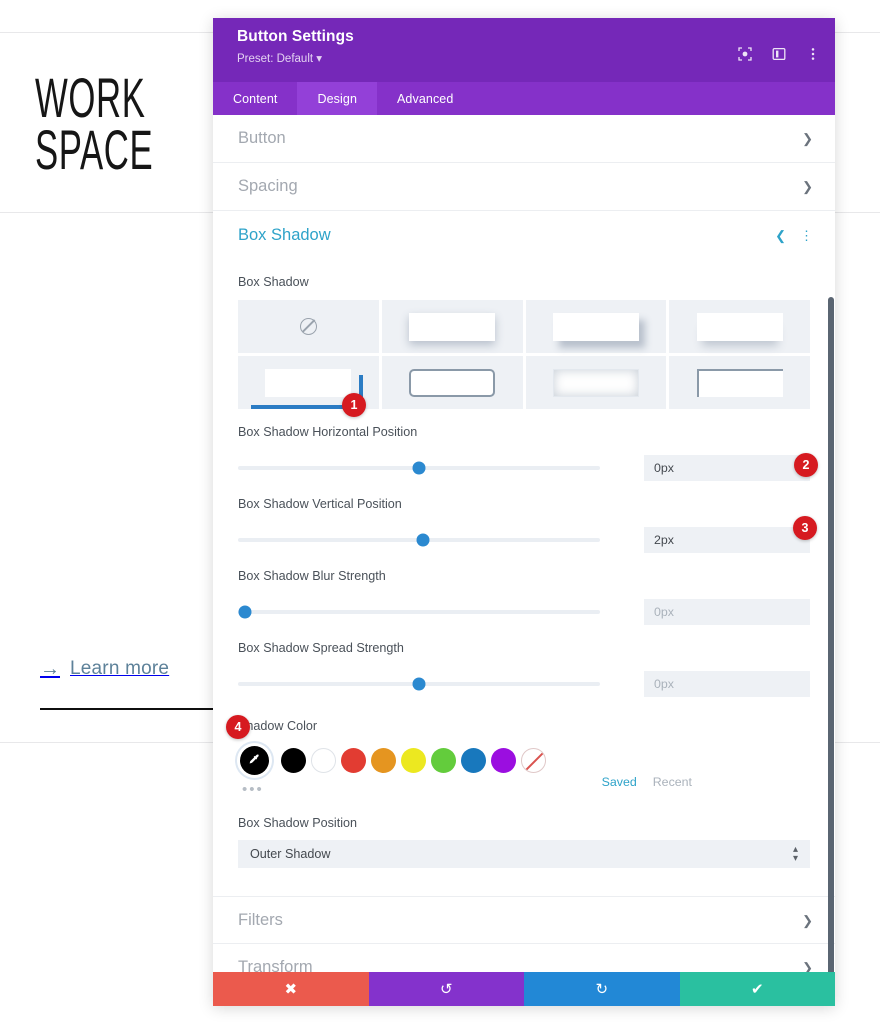 The width and height of the screenshot is (880, 1035). I want to click on swatch-black, so click(293, 760).